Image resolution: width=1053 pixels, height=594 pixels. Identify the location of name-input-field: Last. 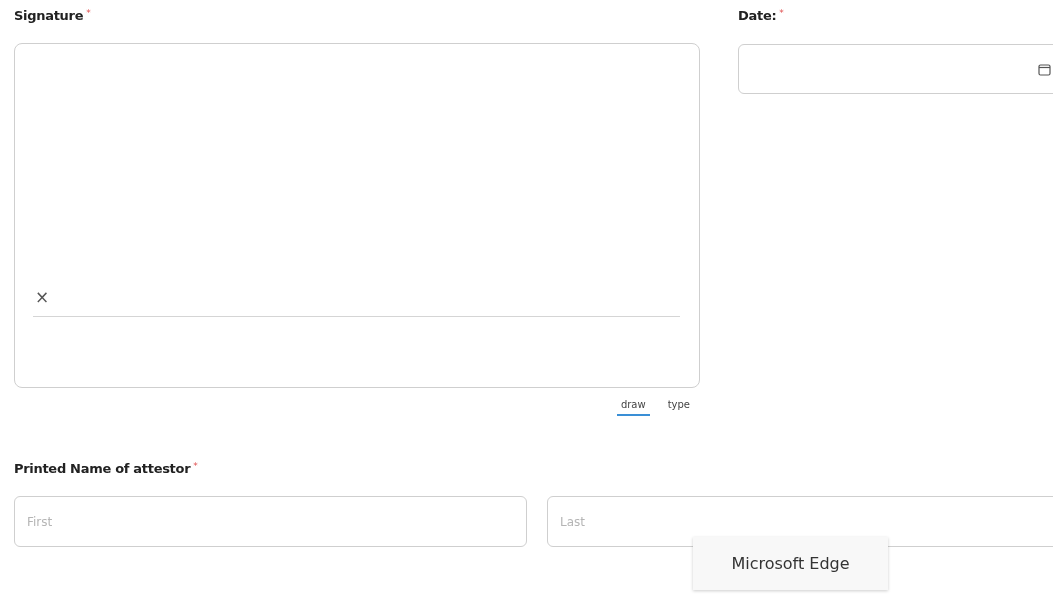
(800, 521).